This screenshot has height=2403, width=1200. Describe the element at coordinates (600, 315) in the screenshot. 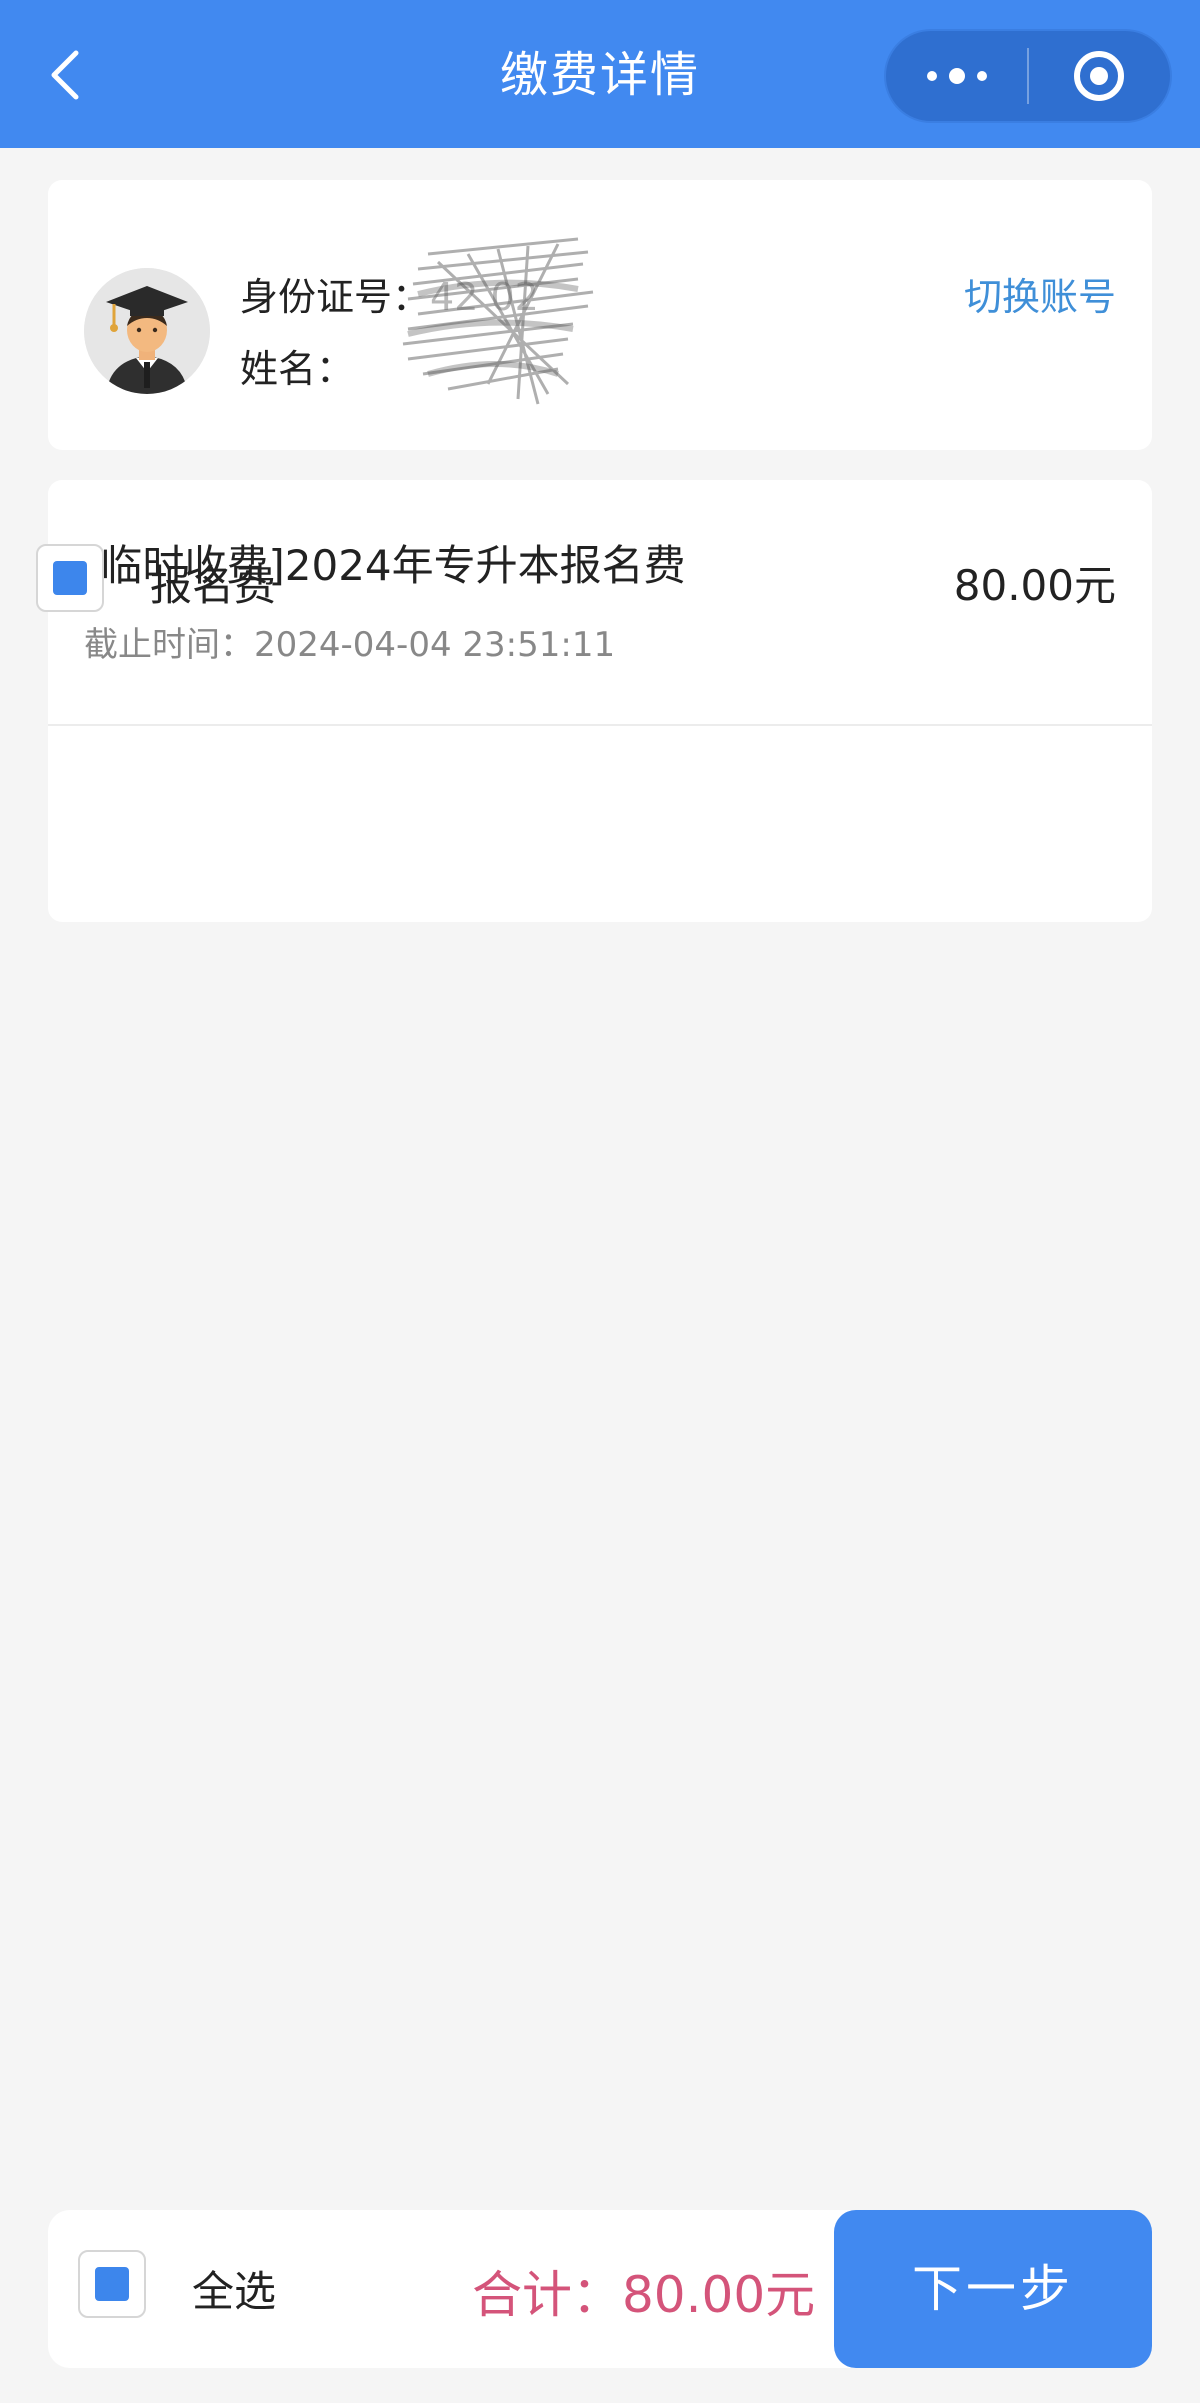

I see `account-card: 身份证号：42 02 姓名： 切换账号` at that location.